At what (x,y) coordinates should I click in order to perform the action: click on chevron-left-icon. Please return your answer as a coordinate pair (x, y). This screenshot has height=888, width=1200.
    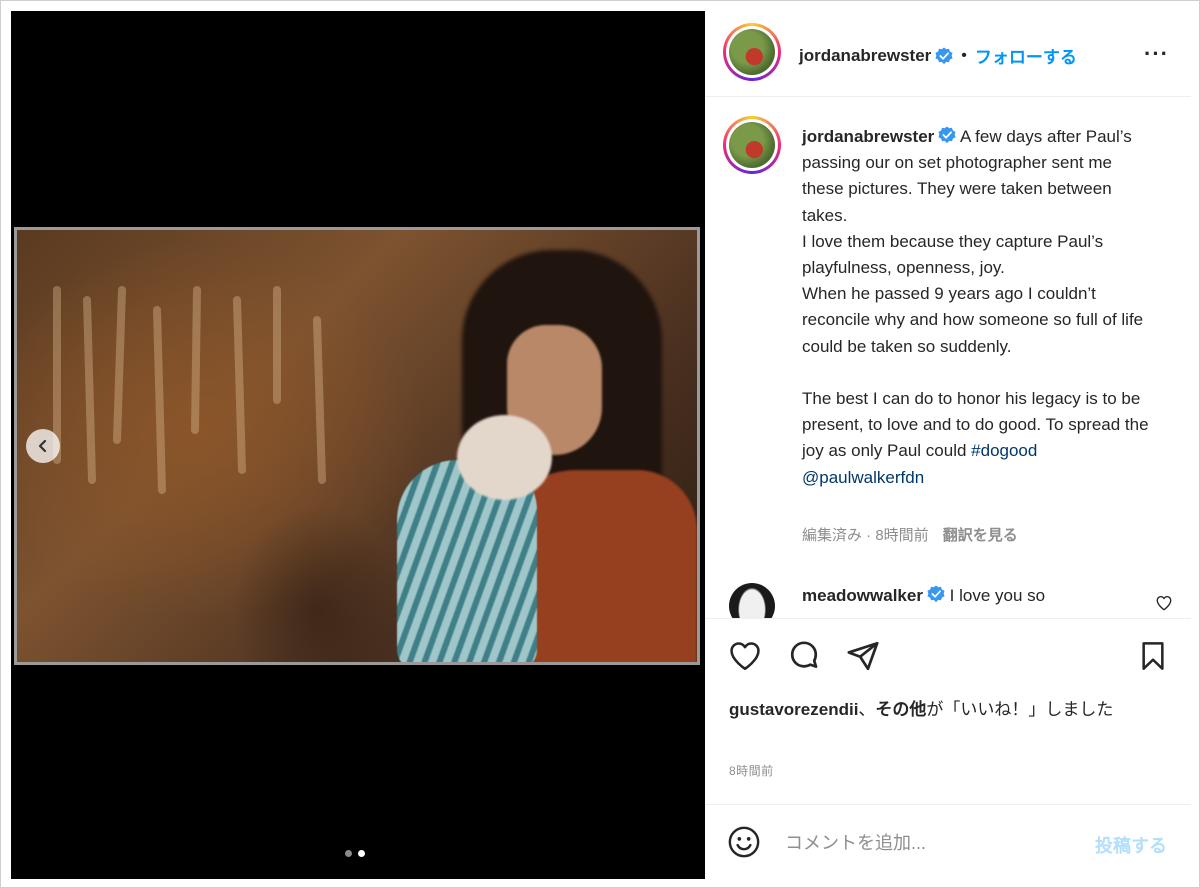
    Looking at the image, I should click on (42, 446).